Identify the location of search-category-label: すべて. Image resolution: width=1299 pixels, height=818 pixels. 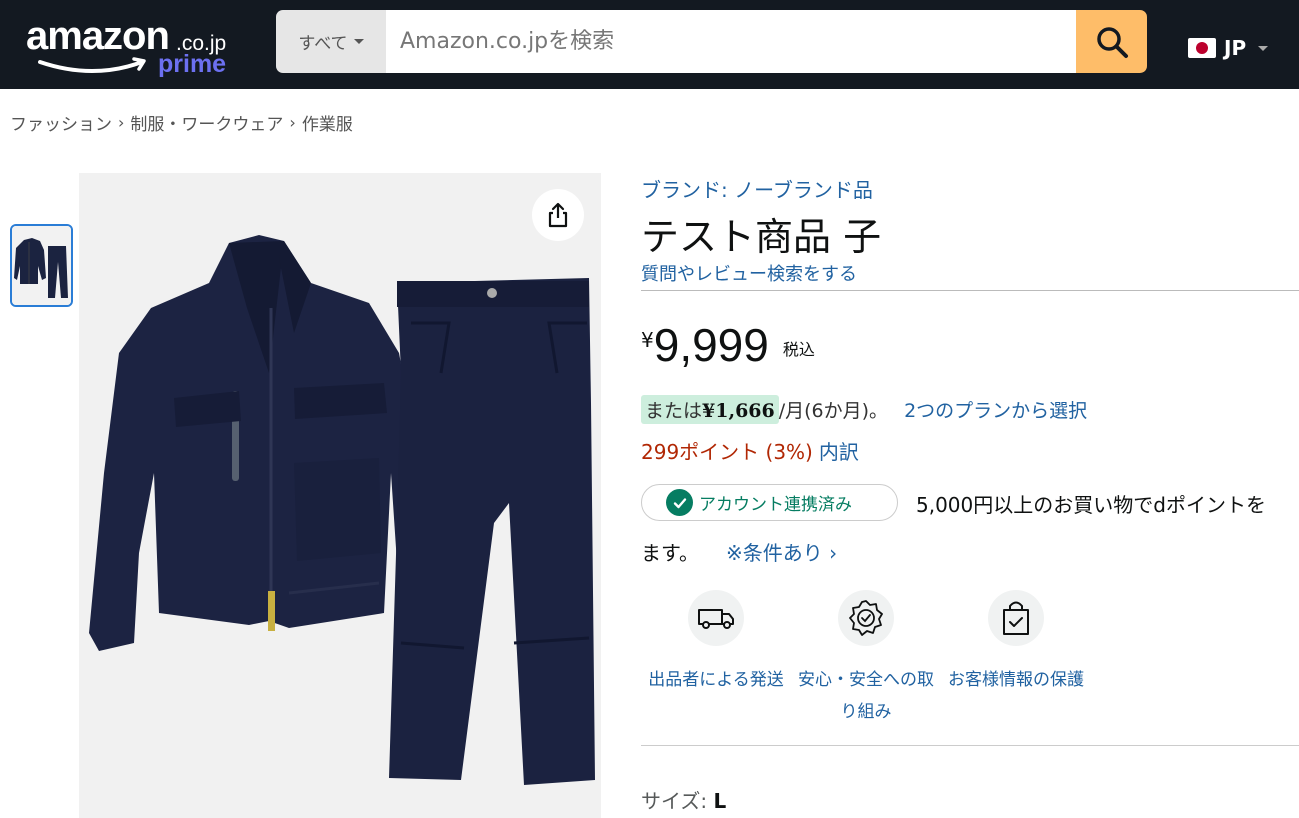
(323, 44).